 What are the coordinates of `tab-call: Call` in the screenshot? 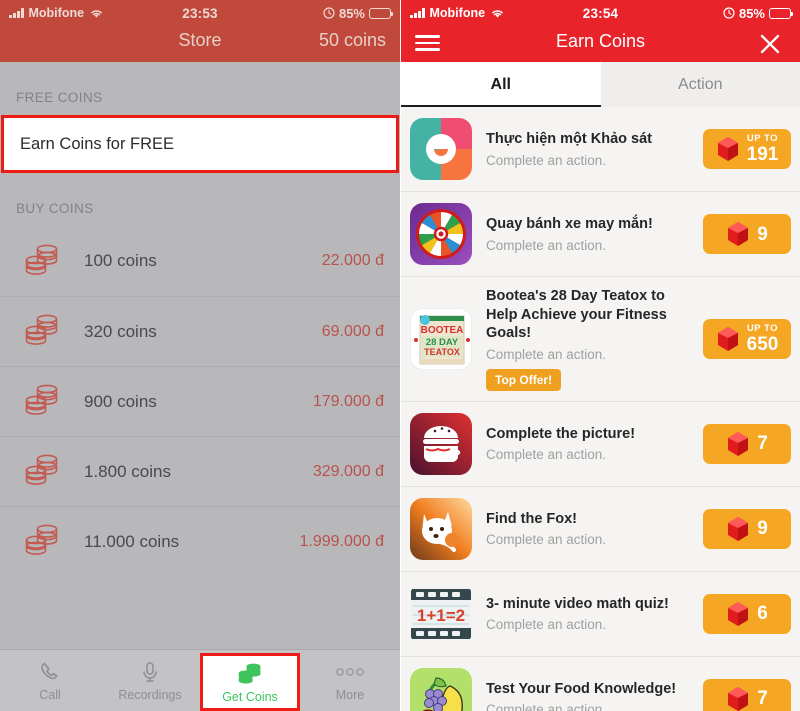 It's located at (50, 680).